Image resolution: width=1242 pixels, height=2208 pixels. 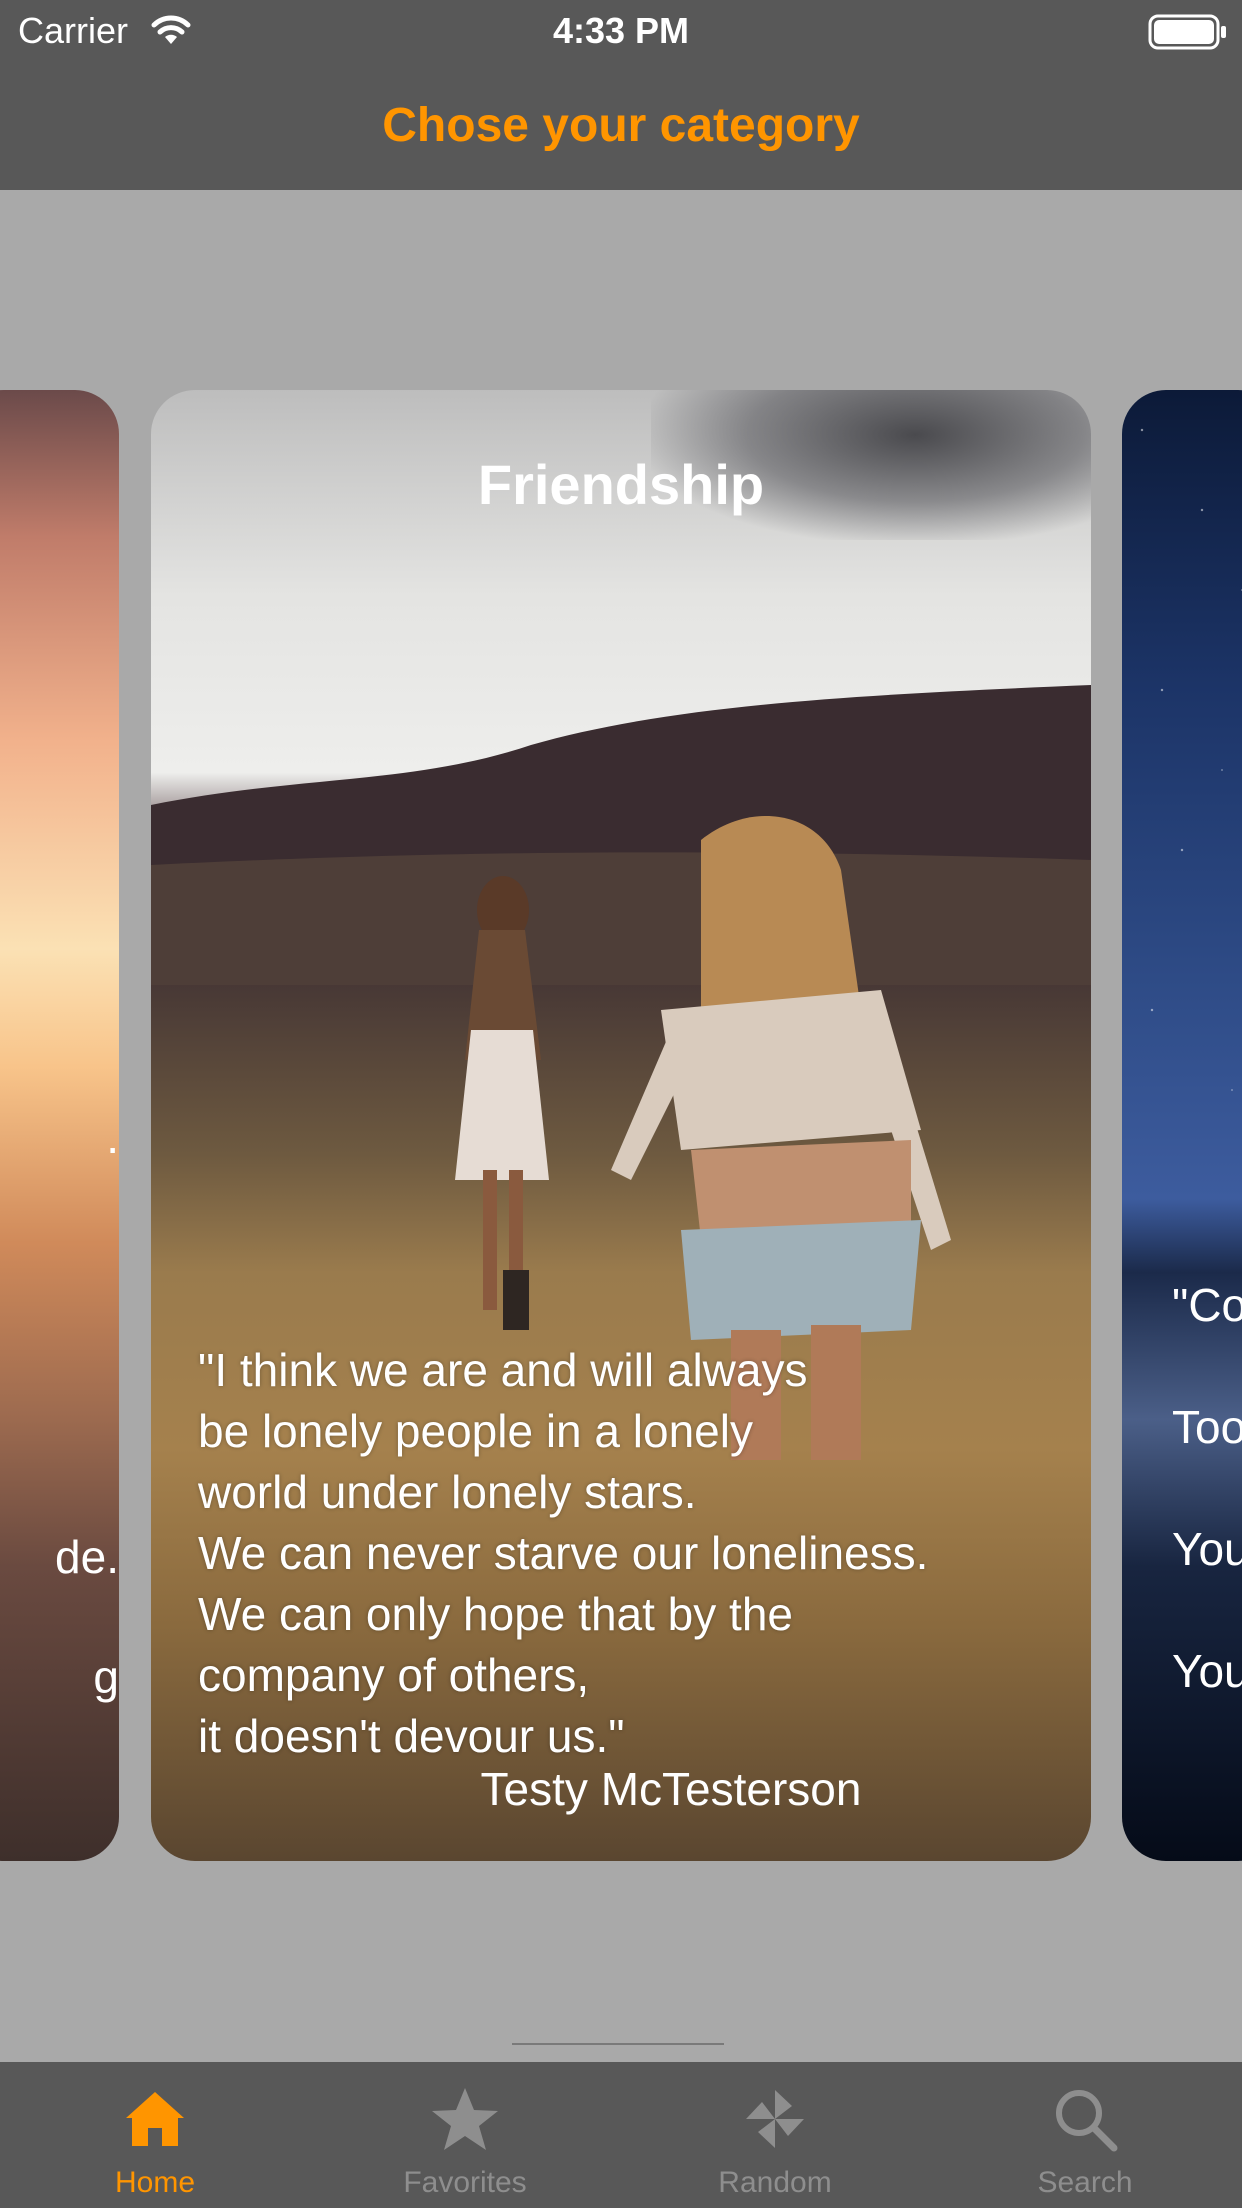 I want to click on tab-bar: Home Favorites Random Search, so click(x=621, y=2135).